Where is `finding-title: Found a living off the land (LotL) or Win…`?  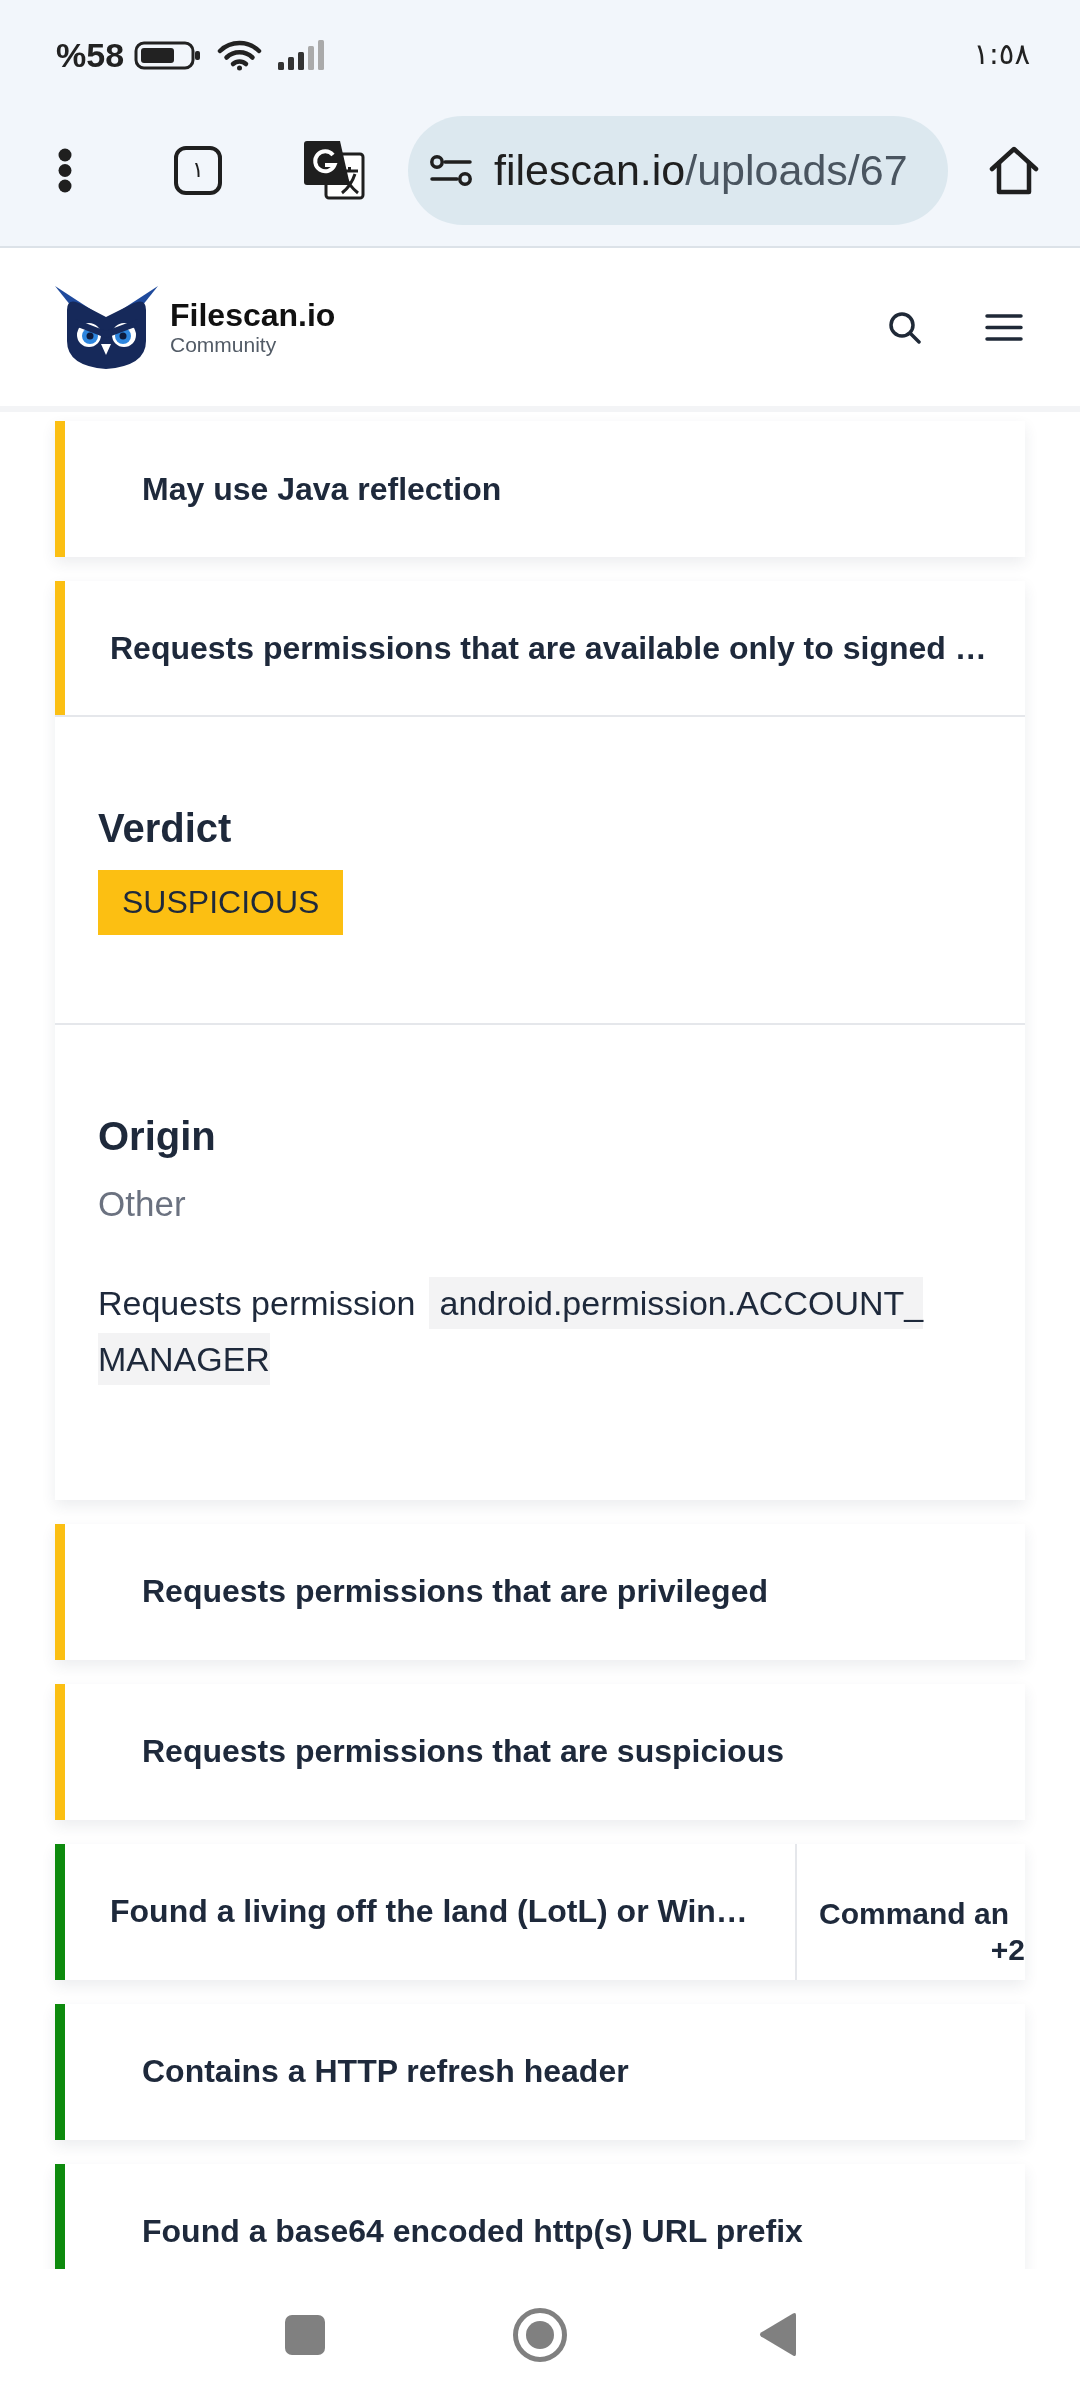 finding-title: Found a living off the land (LotL) or Win… is located at coordinates (429, 1911).